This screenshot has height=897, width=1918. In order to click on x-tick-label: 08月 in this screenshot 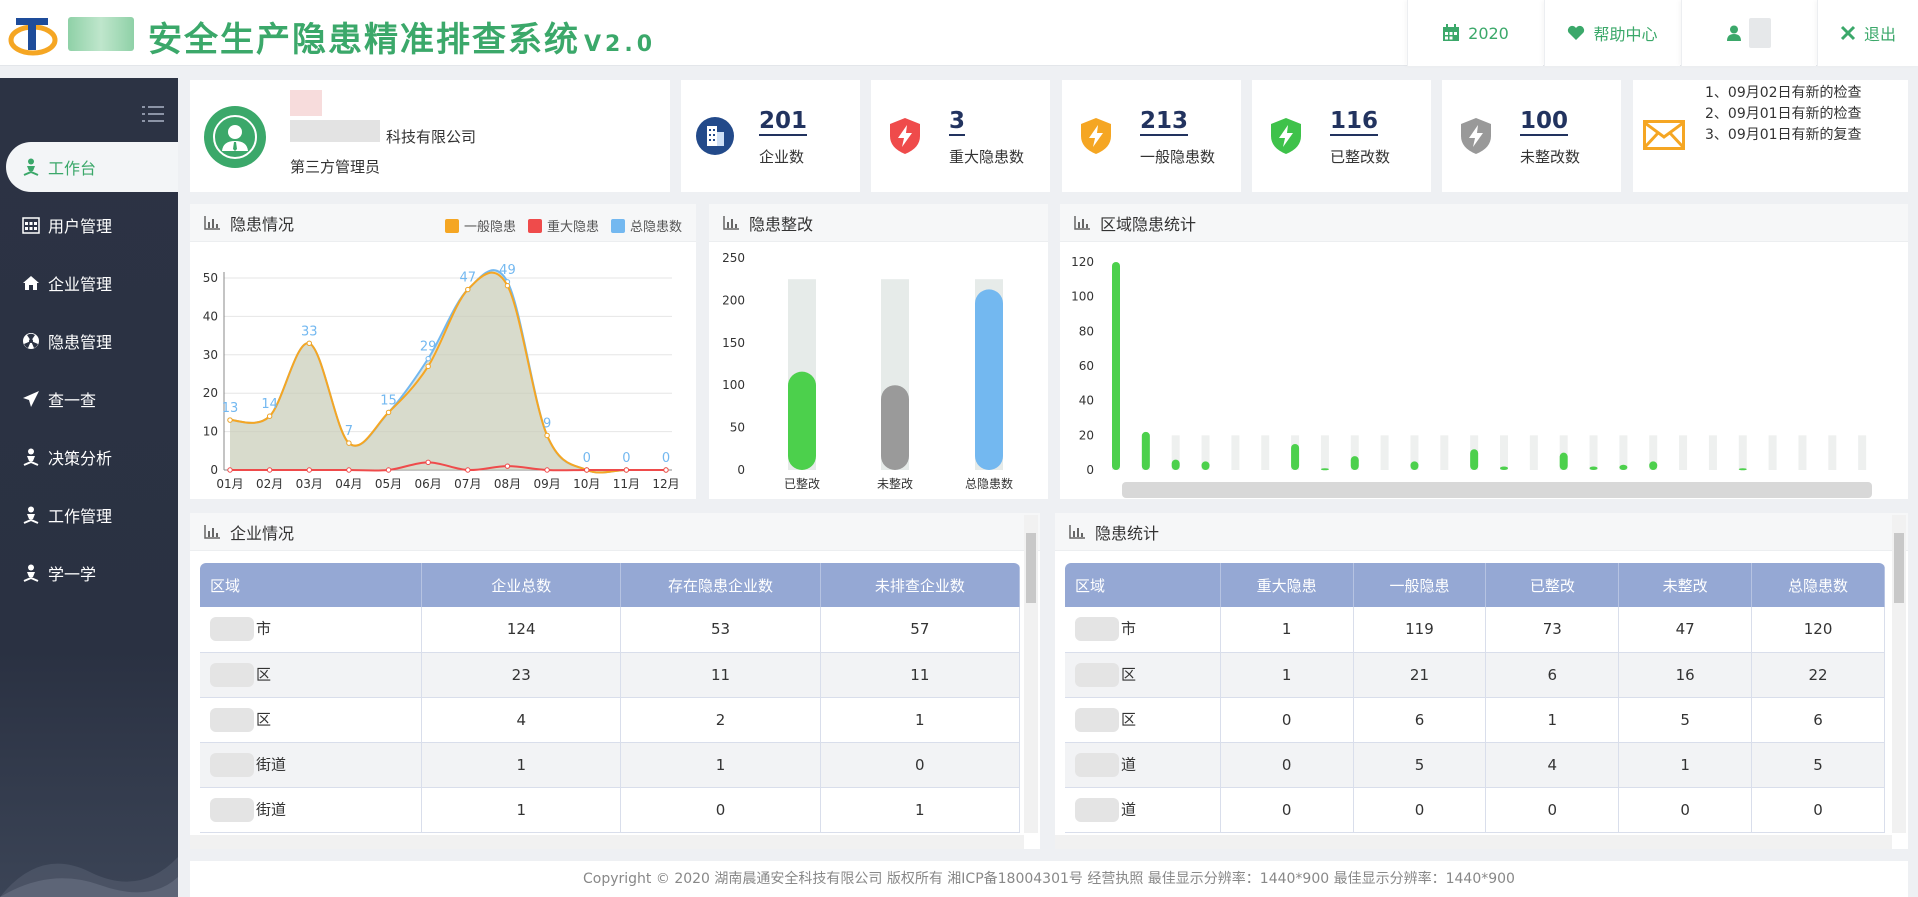, I will do `click(507, 484)`.